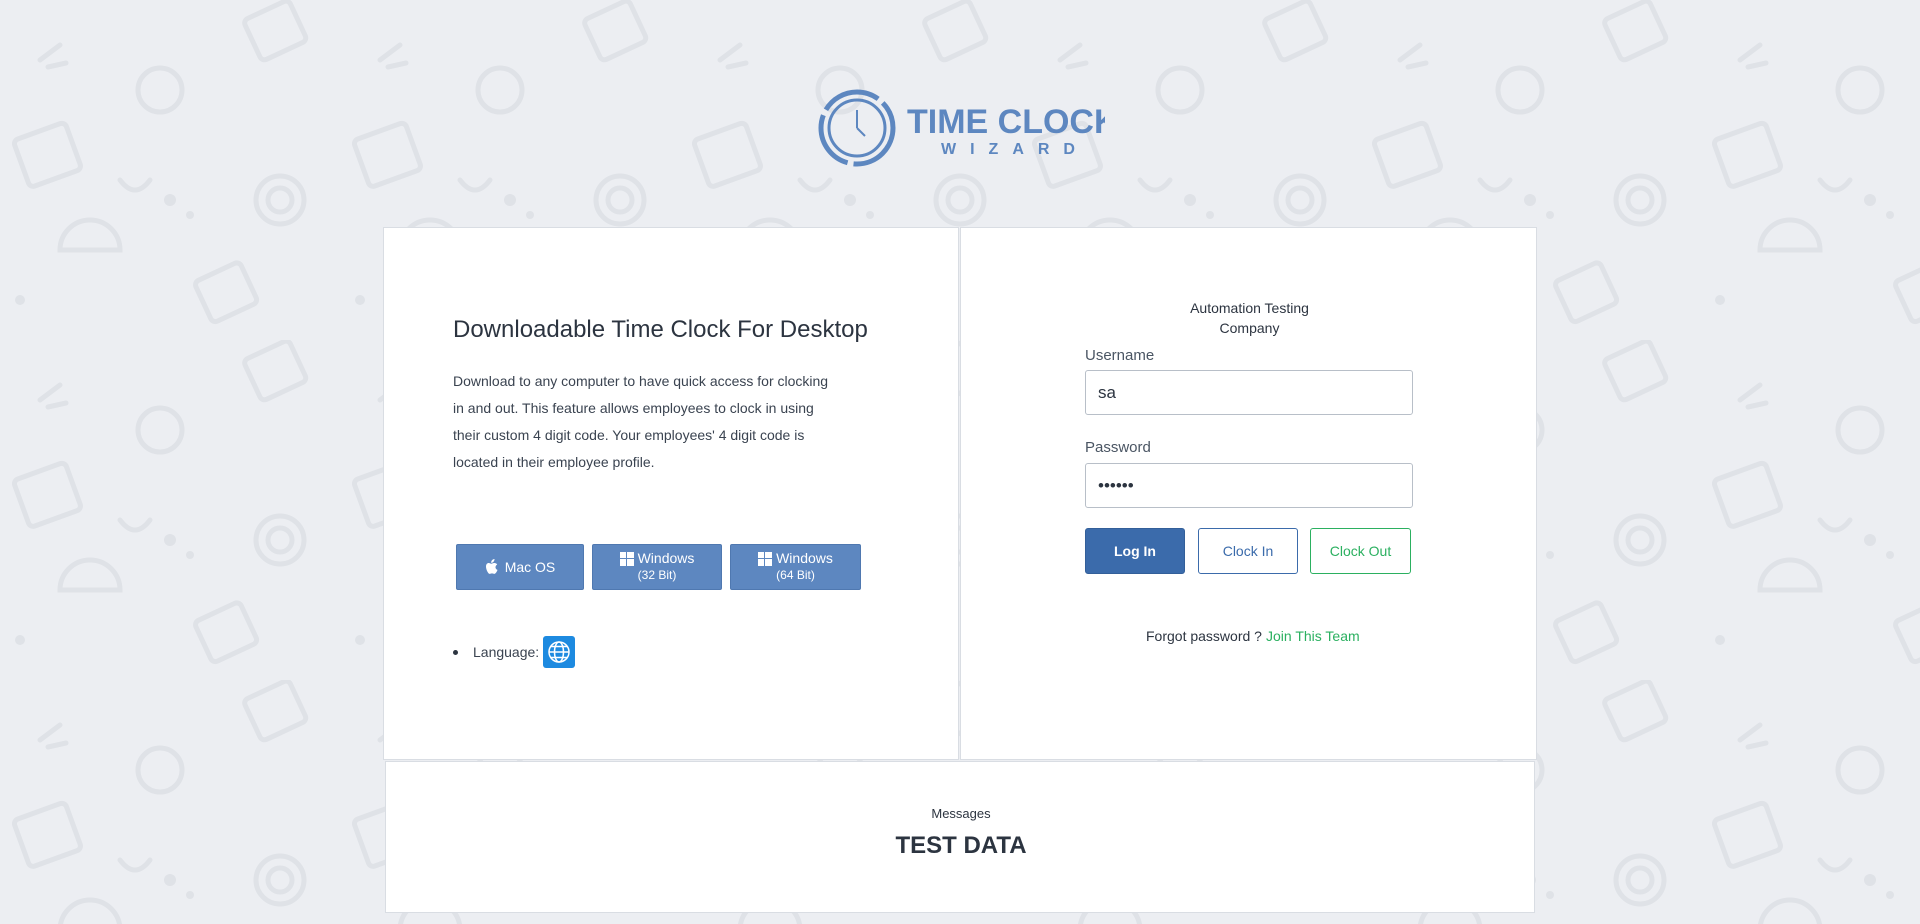 The image size is (1920, 924). What do you see at coordinates (1204, 636) in the screenshot?
I see `forgot-password-link: Forgot password ?` at bounding box center [1204, 636].